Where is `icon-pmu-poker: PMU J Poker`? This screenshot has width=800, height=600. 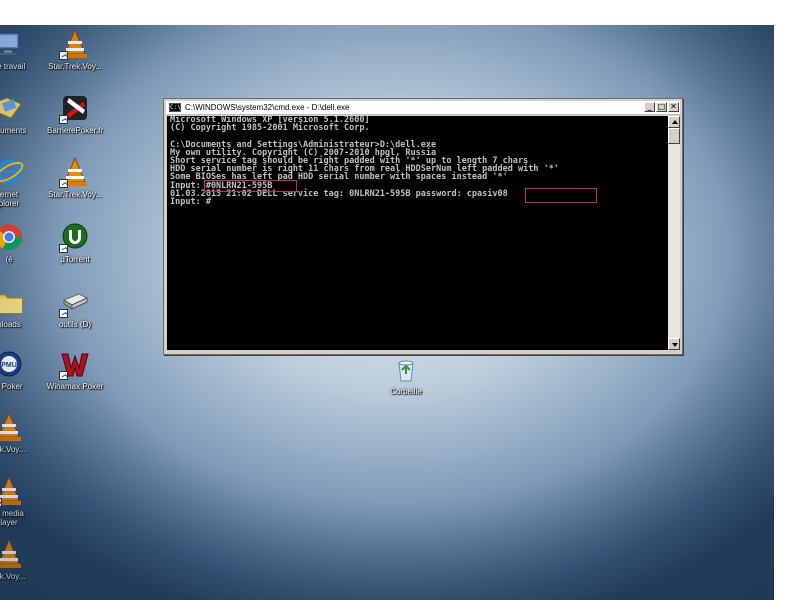 icon-pmu-poker: PMU J Poker is located at coordinates (22, 369).